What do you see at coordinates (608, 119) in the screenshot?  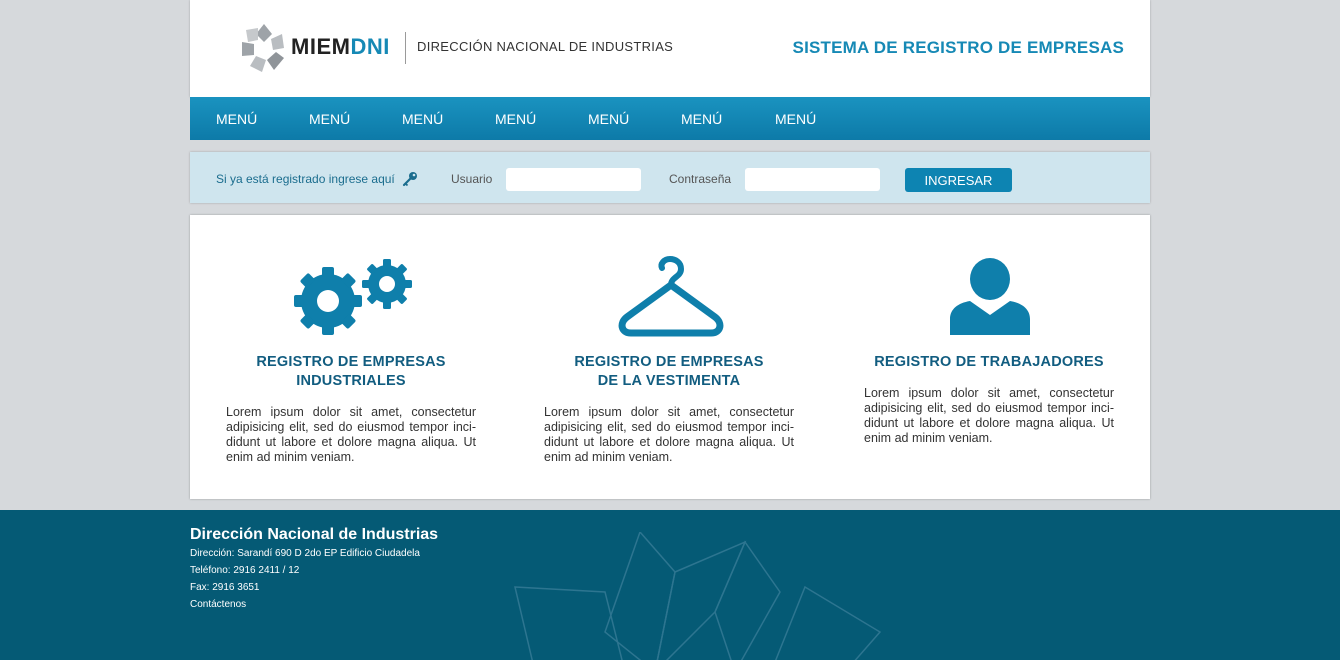 I see `nav-item-menu-5: MENÚ` at bounding box center [608, 119].